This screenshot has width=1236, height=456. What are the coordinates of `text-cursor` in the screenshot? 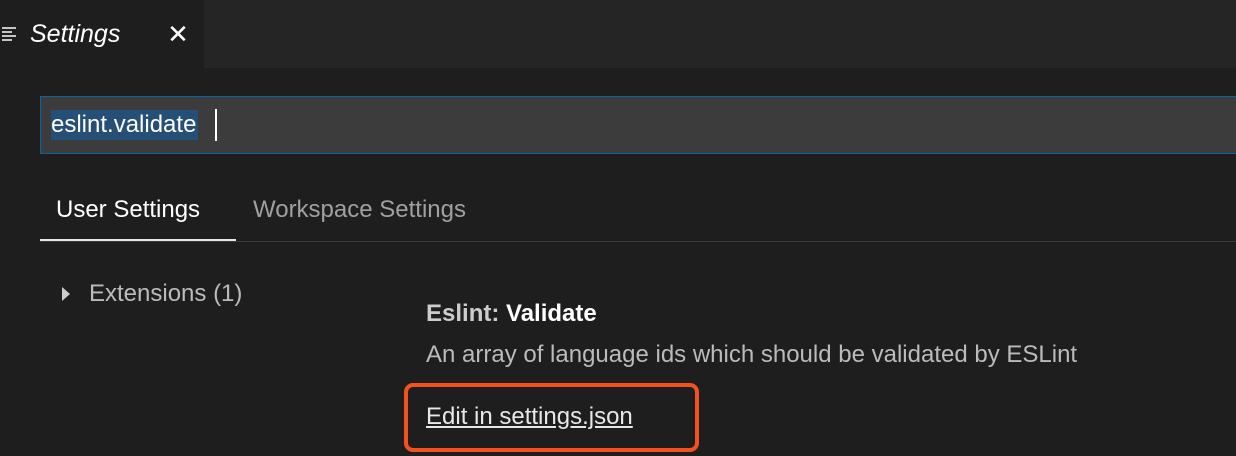 It's located at (216, 125).